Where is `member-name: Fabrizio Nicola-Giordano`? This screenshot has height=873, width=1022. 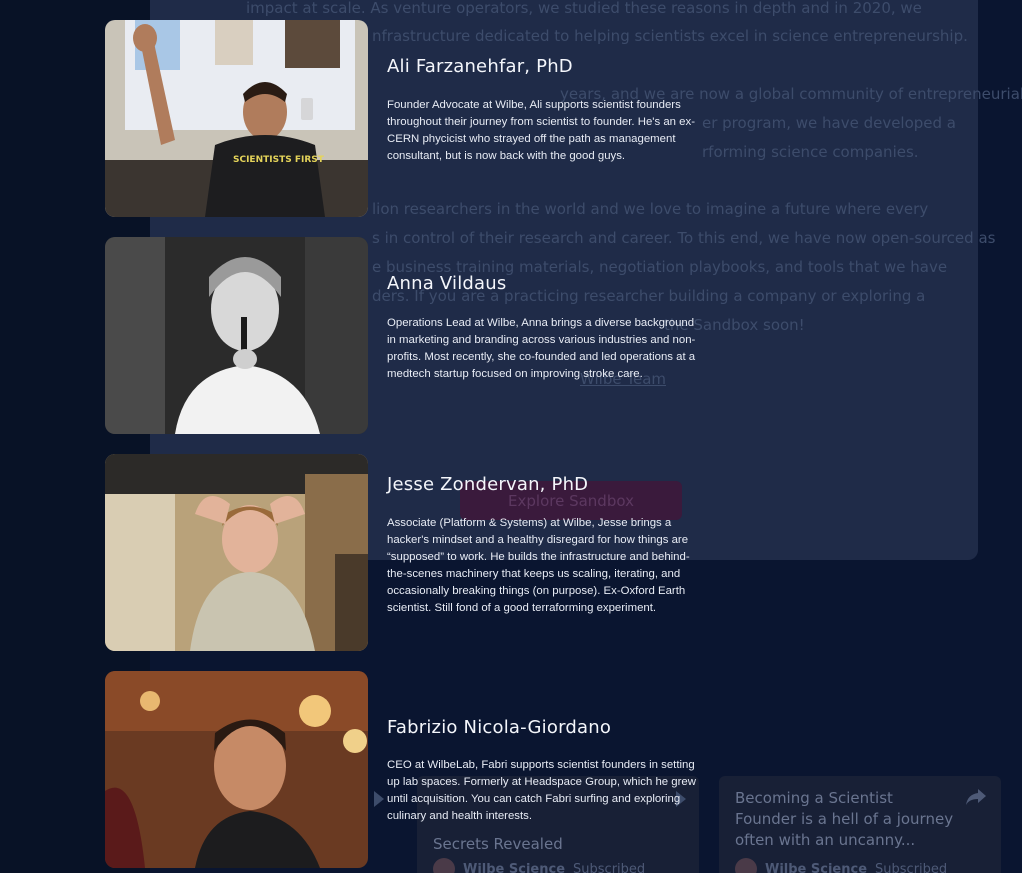 member-name: Fabrizio Nicola-Giordano is located at coordinates (499, 727).